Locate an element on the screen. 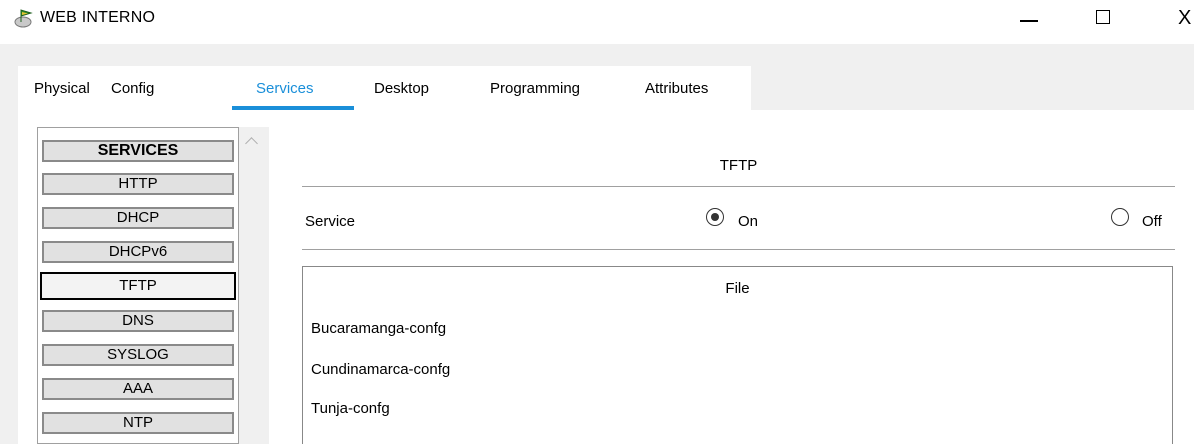 The width and height of the screenshot is (1194, 444). file-item: Bucaramanga-confg is located at coordinates (378, 328).